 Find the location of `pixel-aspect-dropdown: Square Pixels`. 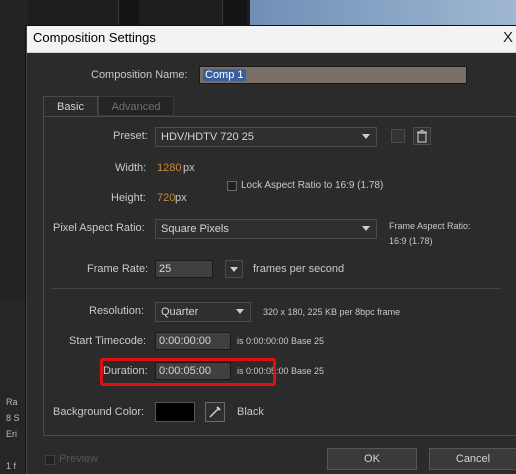

pixel-aspect-dropdown: Square Pixels is located at coordinates (266, 229).